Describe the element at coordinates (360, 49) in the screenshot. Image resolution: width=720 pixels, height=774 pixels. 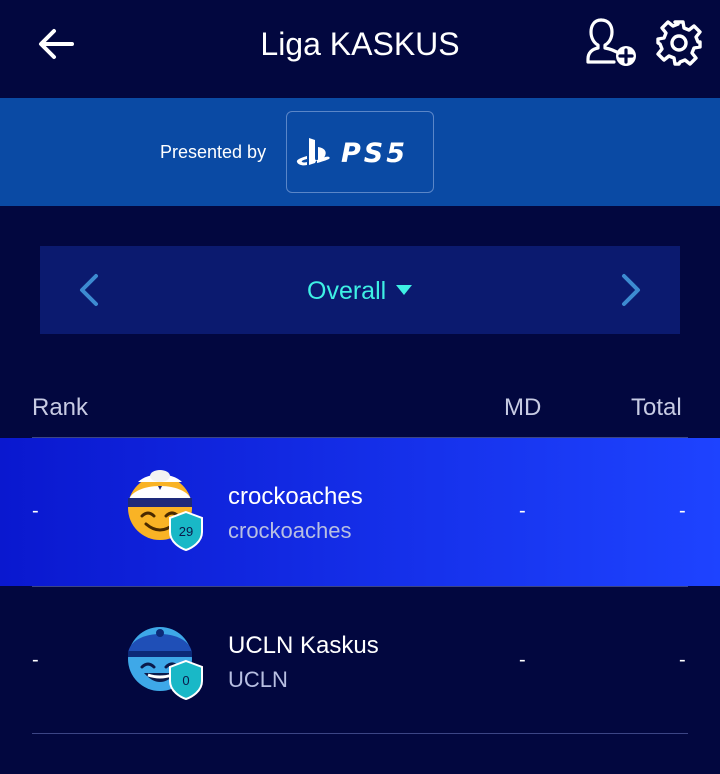
I see `app-header: Liga KASKUS` at that location.